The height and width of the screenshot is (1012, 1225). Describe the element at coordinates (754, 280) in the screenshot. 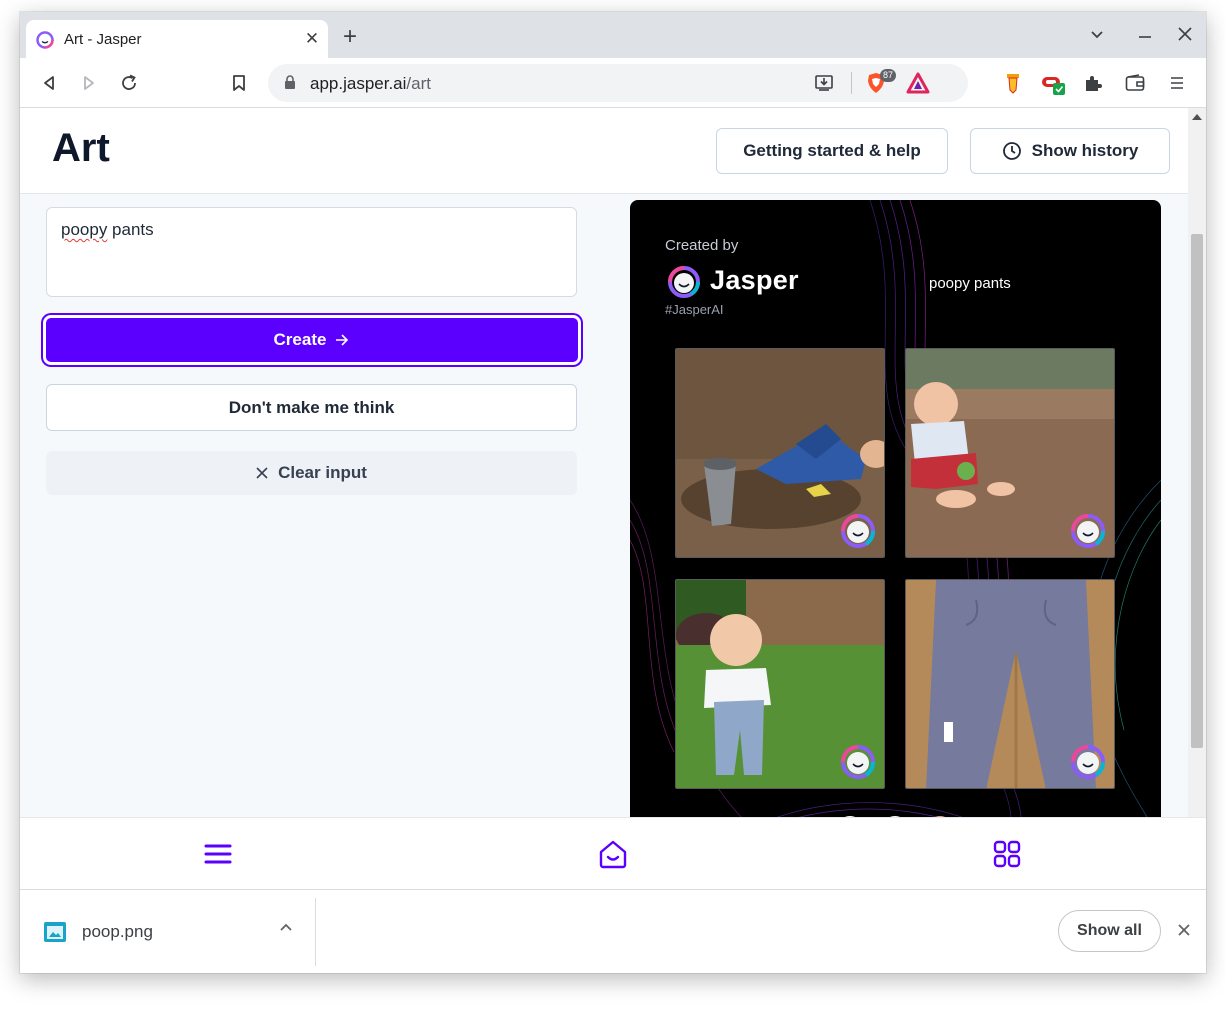

I see `jasper-brand-label: Jasper` at that location.